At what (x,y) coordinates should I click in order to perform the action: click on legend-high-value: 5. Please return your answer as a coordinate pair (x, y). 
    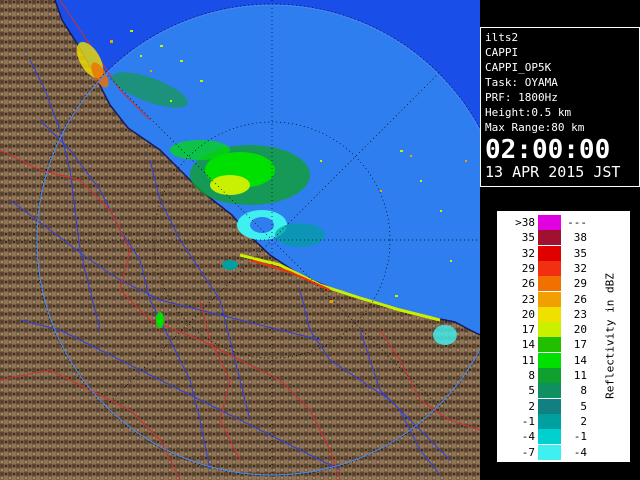
    Looking at the image, I should click on (583, 406).